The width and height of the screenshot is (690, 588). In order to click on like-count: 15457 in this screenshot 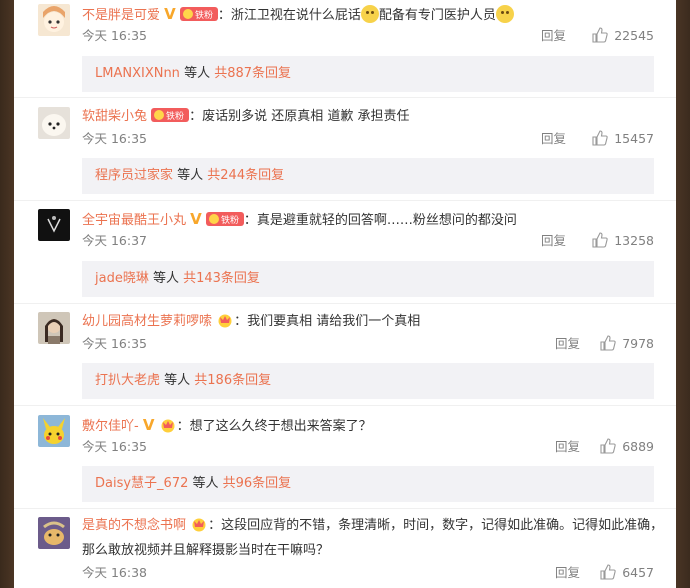, I will do `click(634, 138)`.